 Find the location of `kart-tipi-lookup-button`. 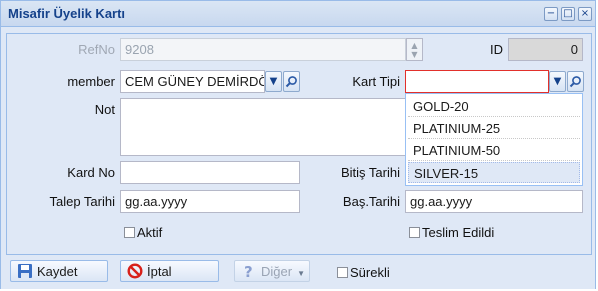

kart-tipi-lookup-button is located at coordinates (575, 81).